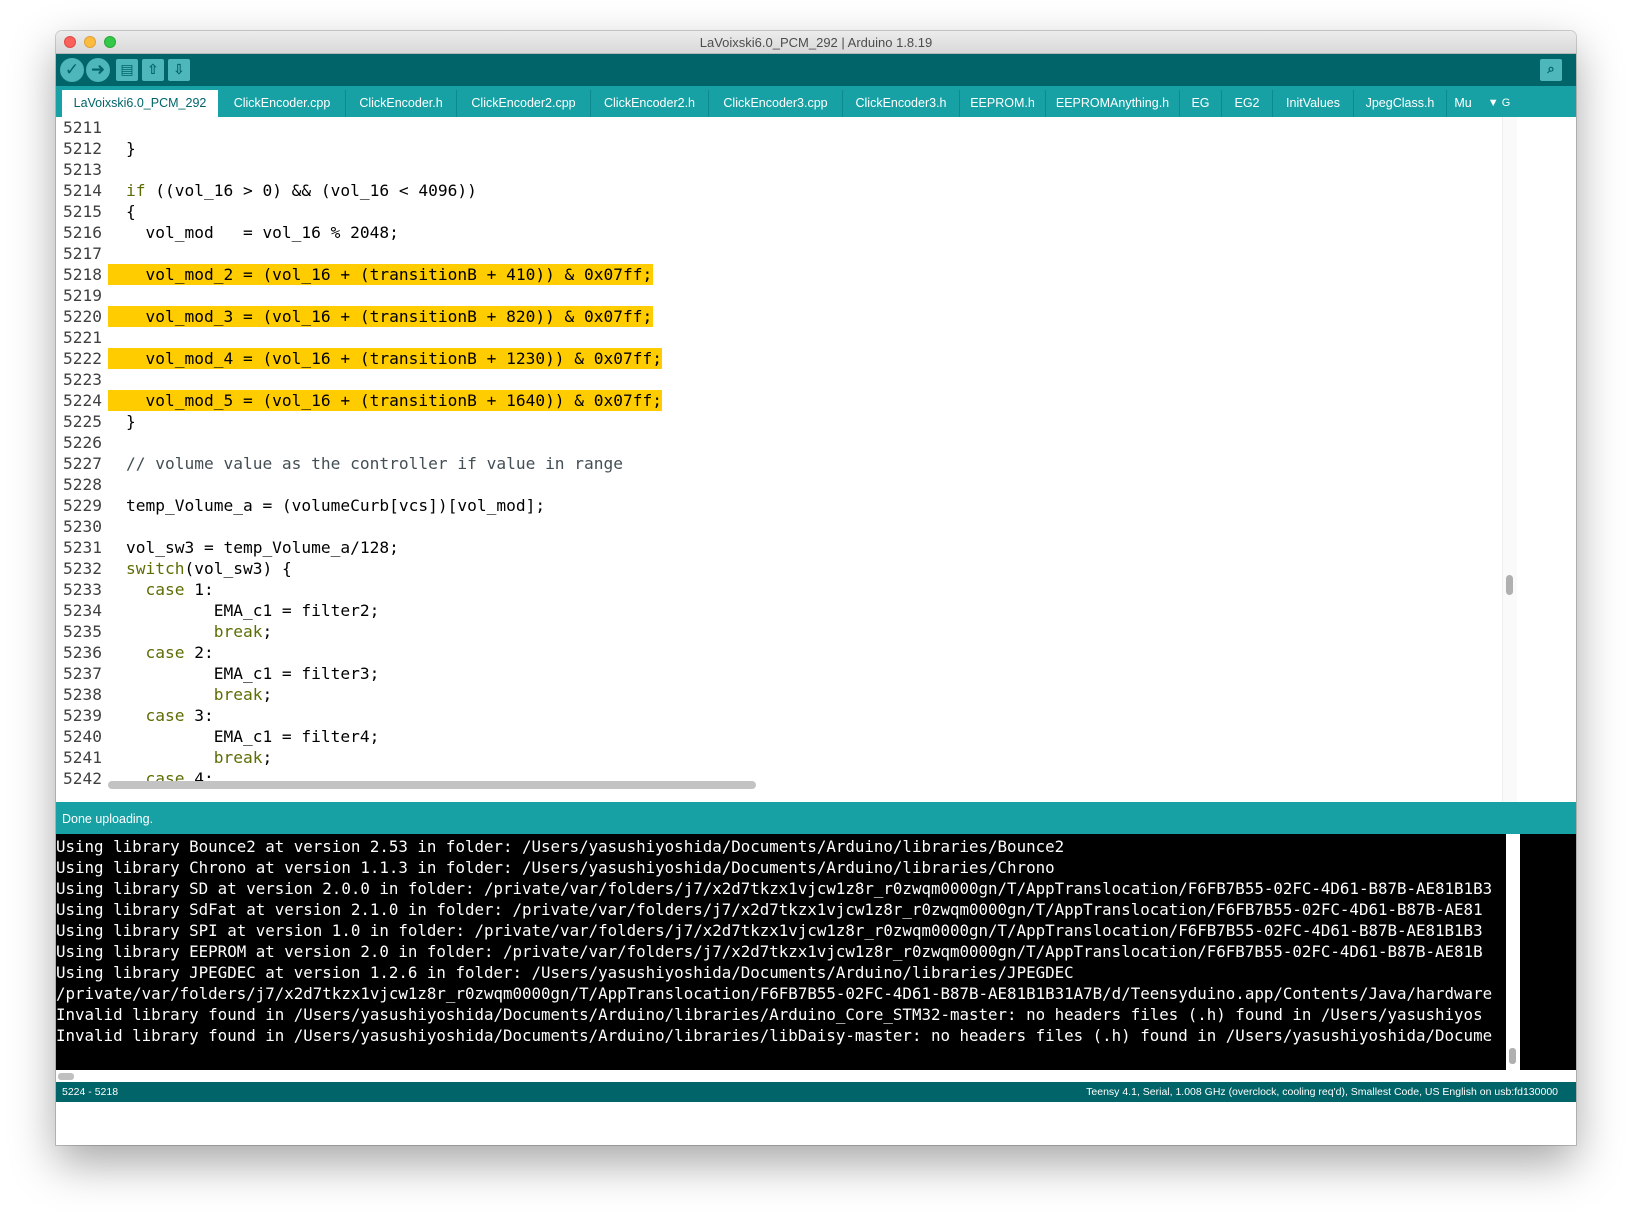 The width and height of the screenshot is (1630, 1224). I want to click on magnifier-icon: ⌕, so click(1551, 69).